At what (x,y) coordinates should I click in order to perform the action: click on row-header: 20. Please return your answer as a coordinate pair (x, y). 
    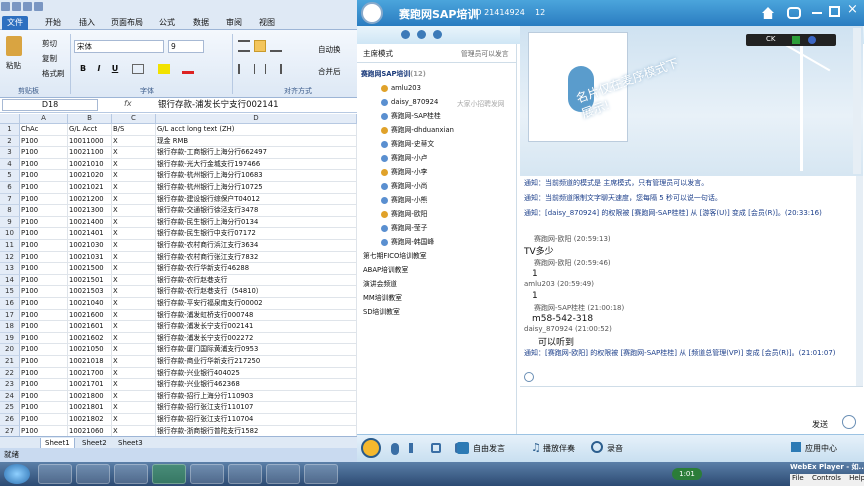
    Looking at the image, I should click on (10, 350).